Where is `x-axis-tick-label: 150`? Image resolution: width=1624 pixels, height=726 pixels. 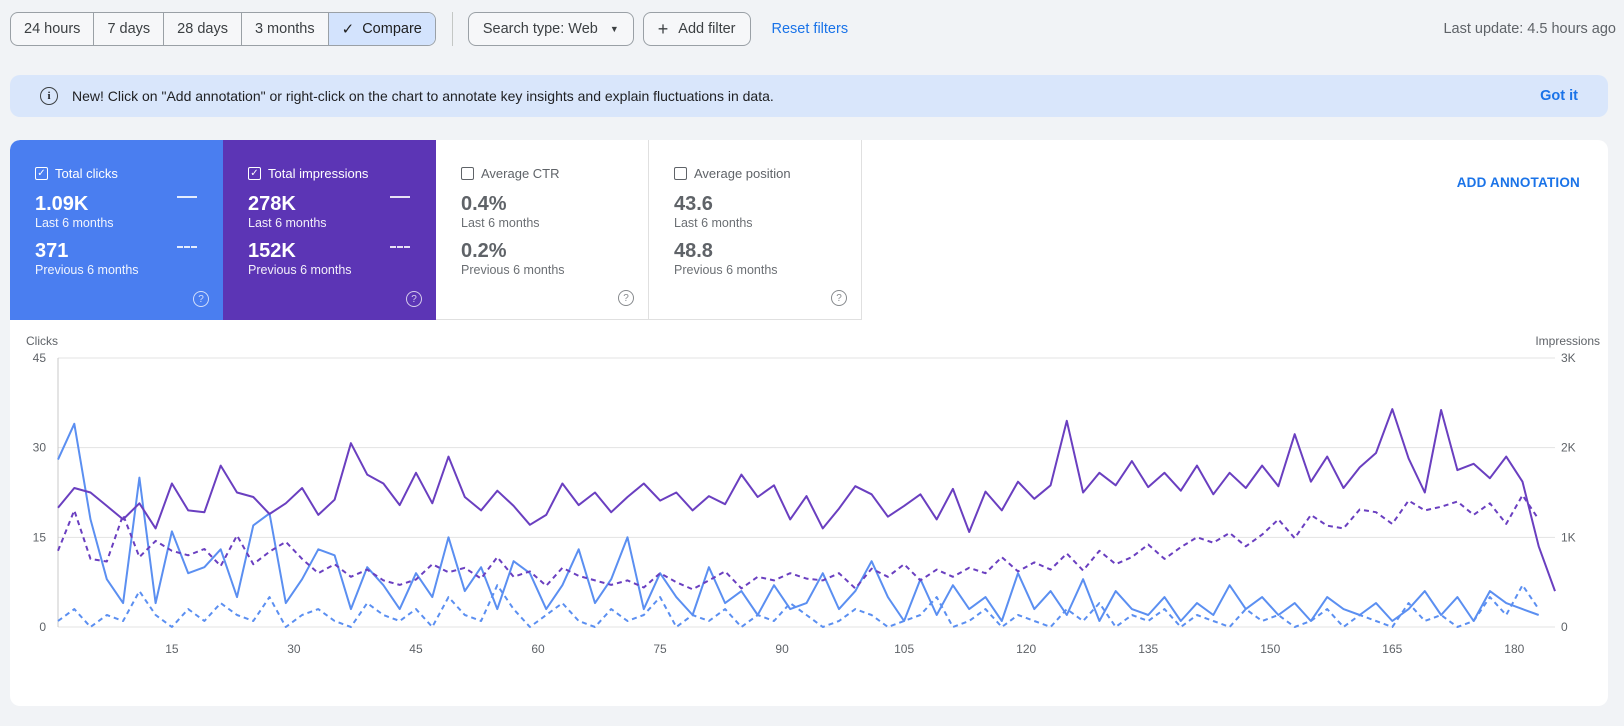
x-axis-tick-label: 150 is located at coordinates (1270, 649).